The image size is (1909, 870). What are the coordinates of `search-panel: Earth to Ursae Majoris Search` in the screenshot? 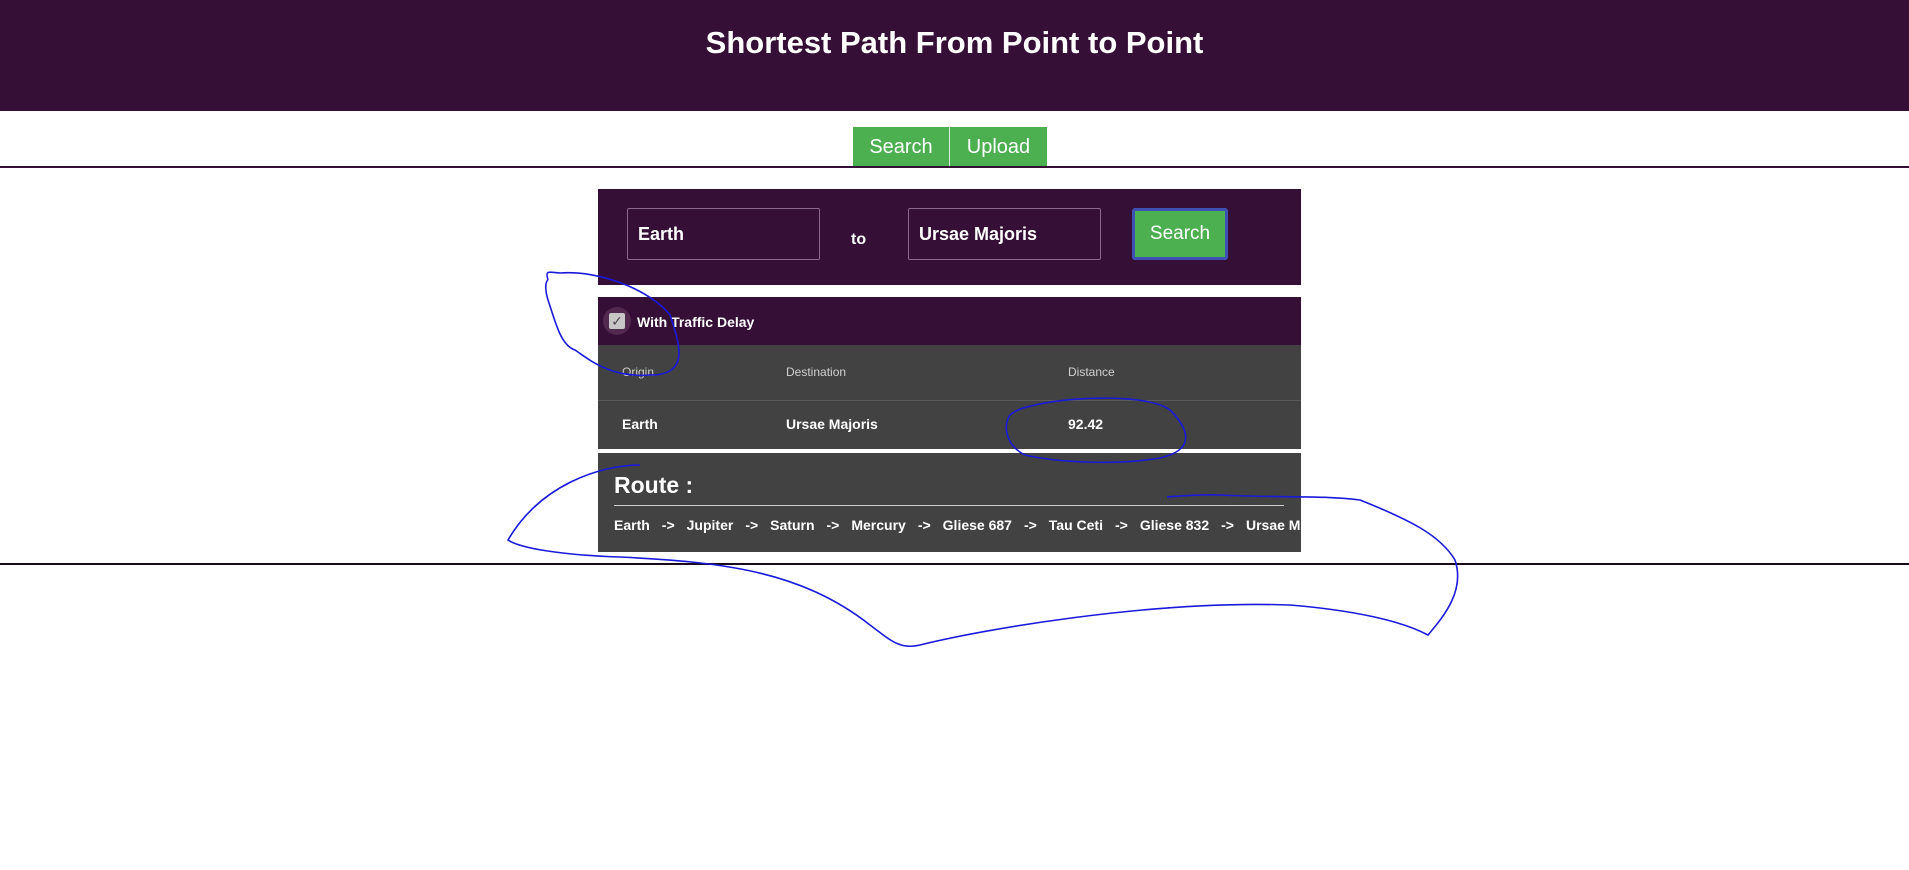 It's located at (949, 237).